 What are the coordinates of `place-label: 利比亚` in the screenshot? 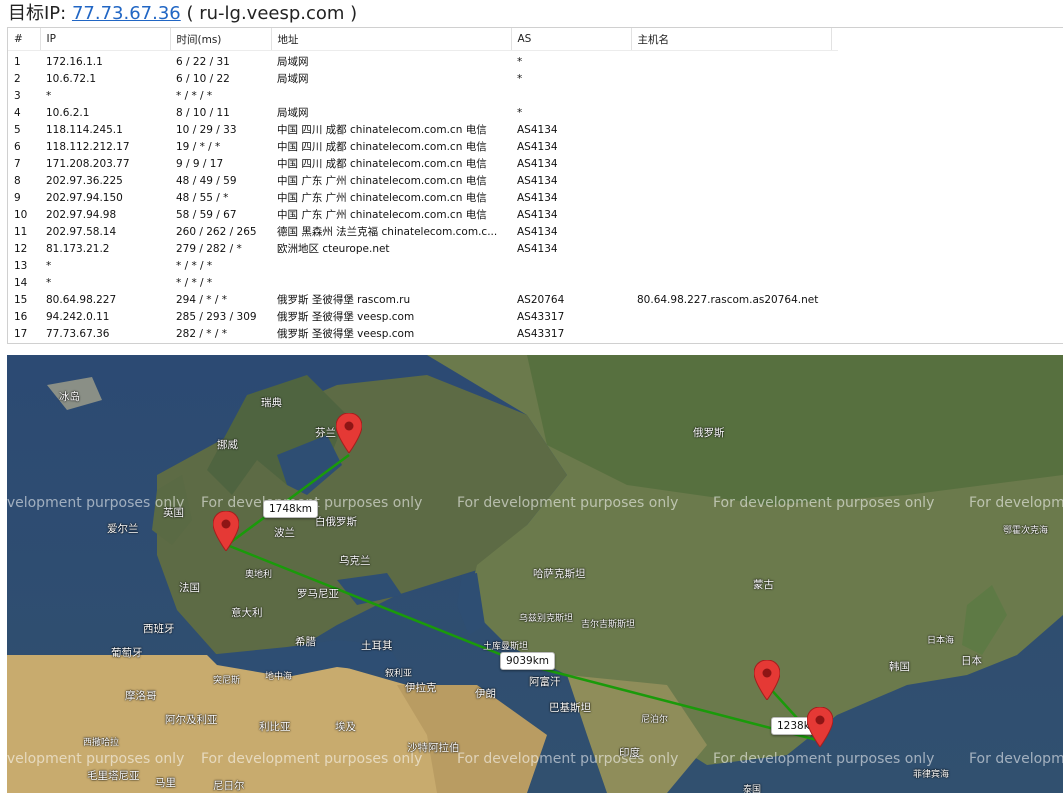 It's located at (275, 727).